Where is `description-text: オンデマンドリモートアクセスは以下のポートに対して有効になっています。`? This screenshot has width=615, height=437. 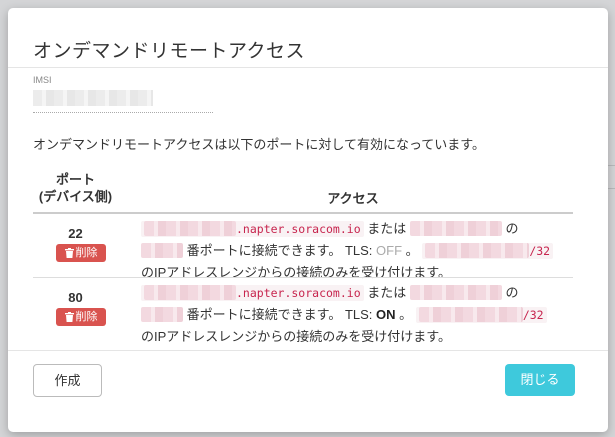
description-text: オンデマンドリモートアクセスは以下のポートに対して有効になっています。 is located at coordinates (259, 144).